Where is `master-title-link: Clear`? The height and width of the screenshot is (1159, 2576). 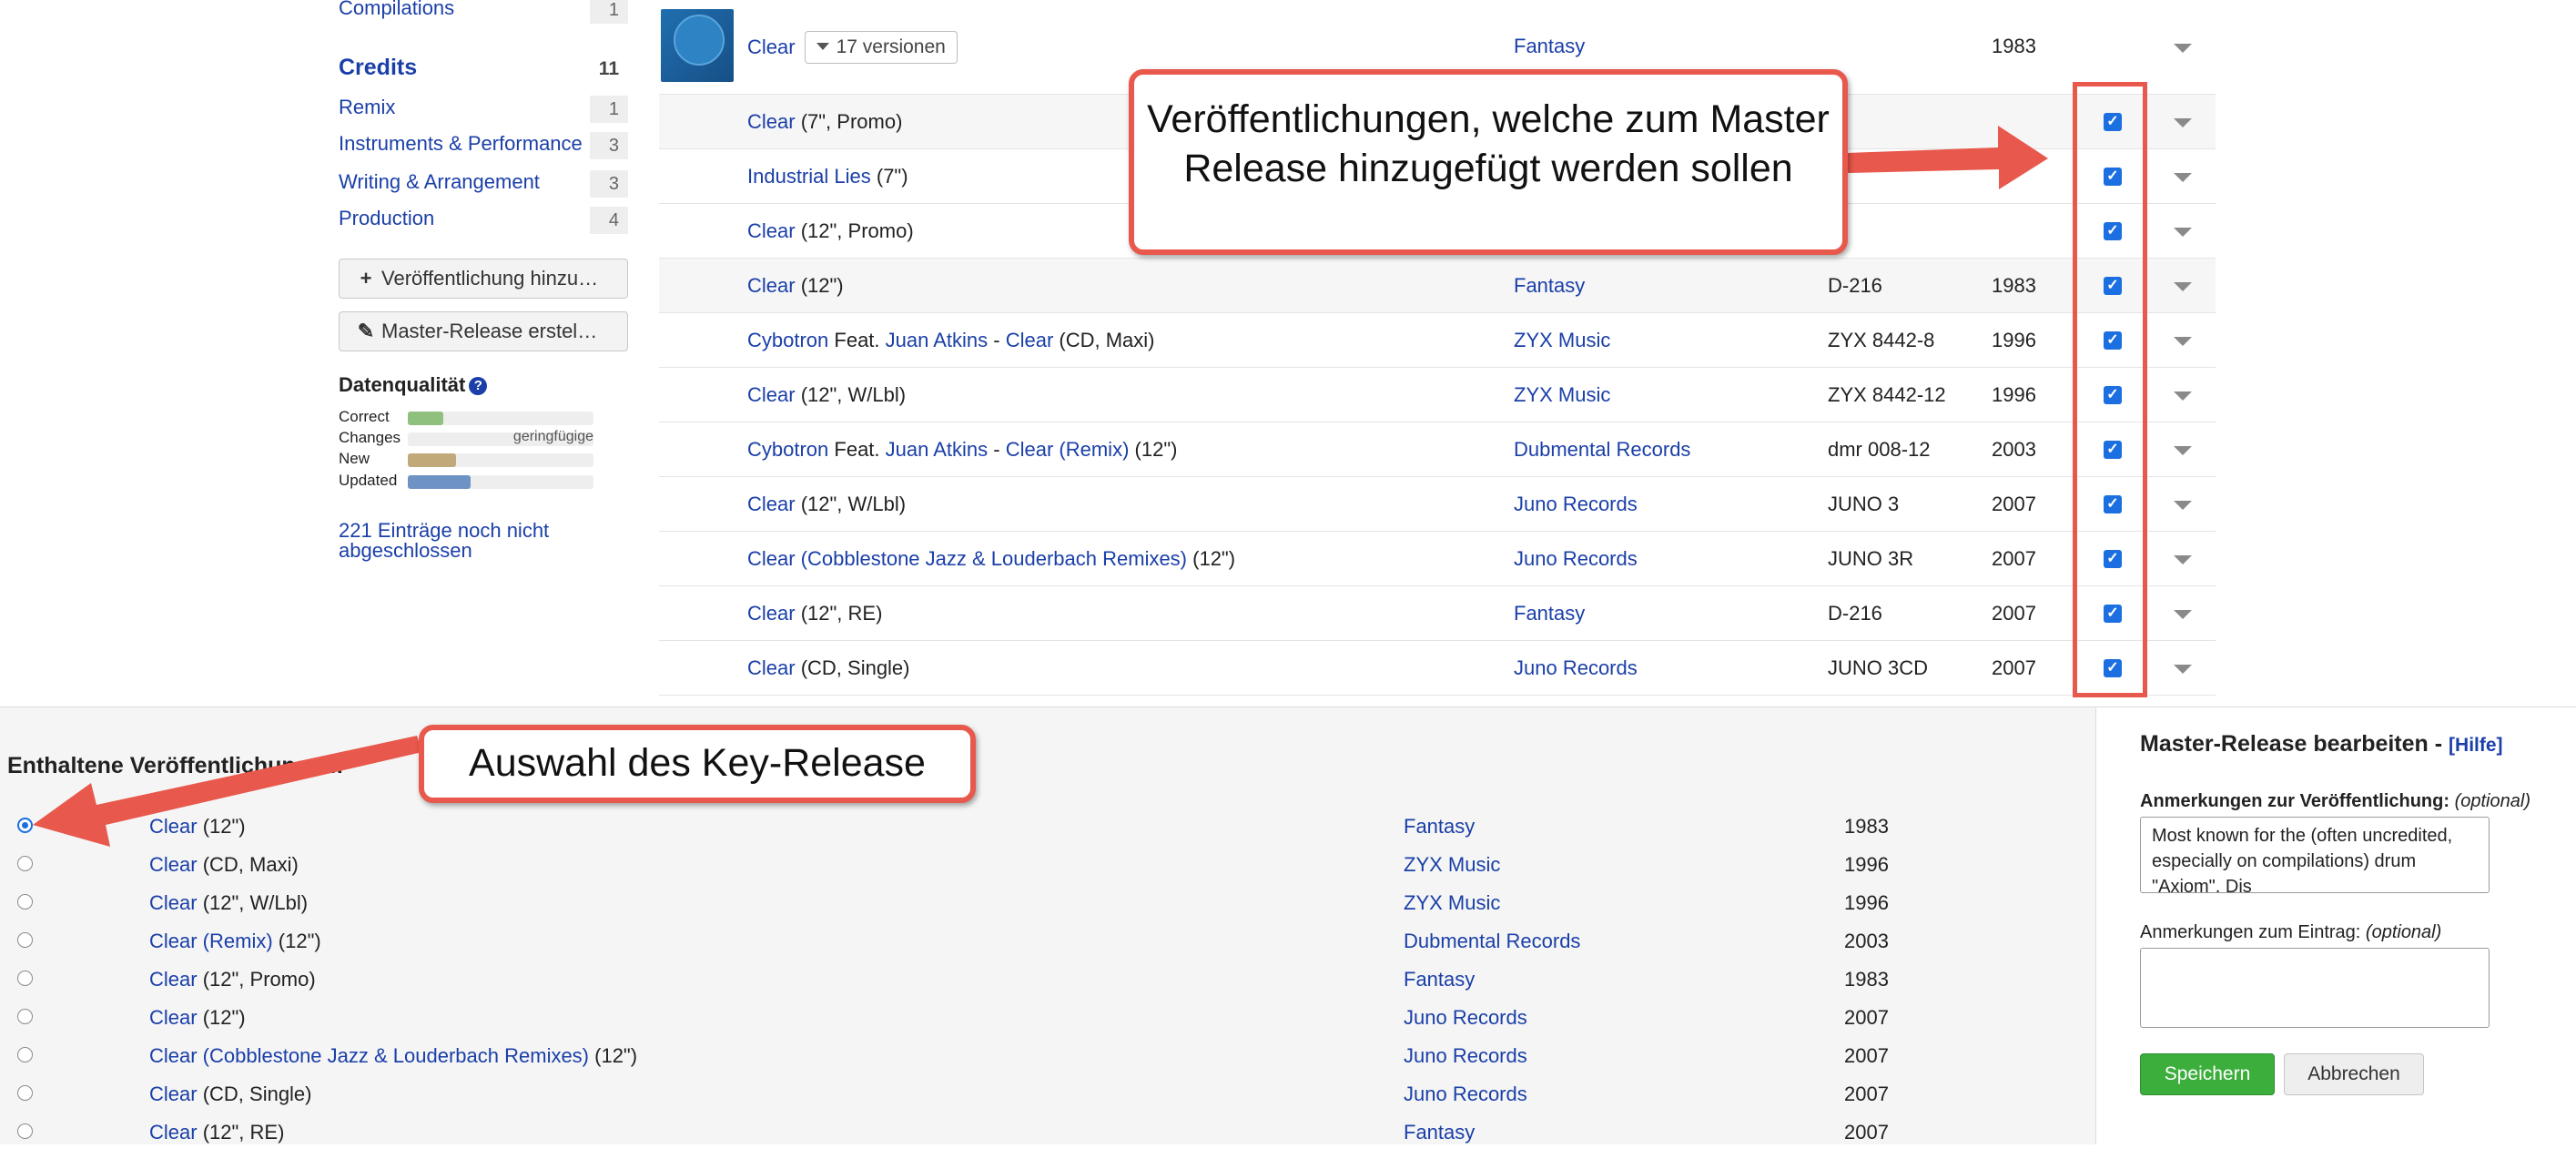 master-title-link: Clear is located at coordinates (771, 47).